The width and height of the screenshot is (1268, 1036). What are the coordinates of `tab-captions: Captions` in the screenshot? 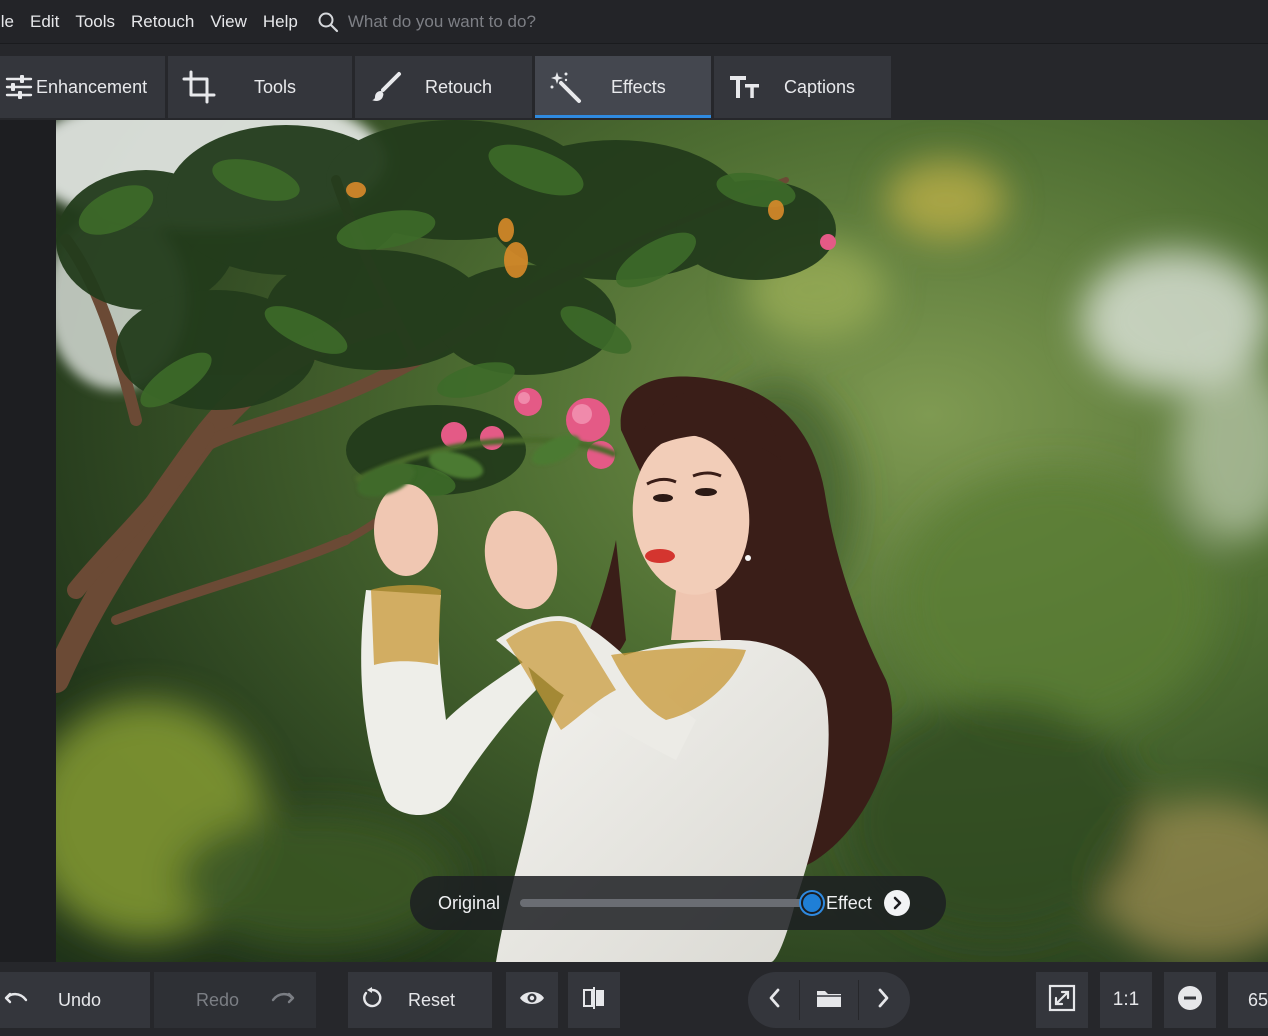 It's located at (802, 87).